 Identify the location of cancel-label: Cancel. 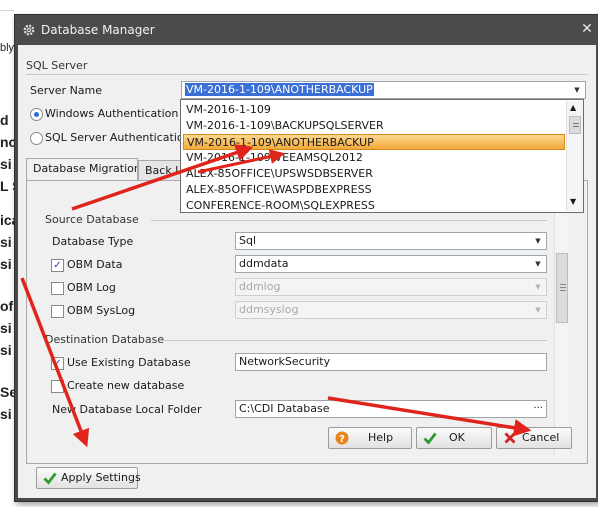
(541, 437).